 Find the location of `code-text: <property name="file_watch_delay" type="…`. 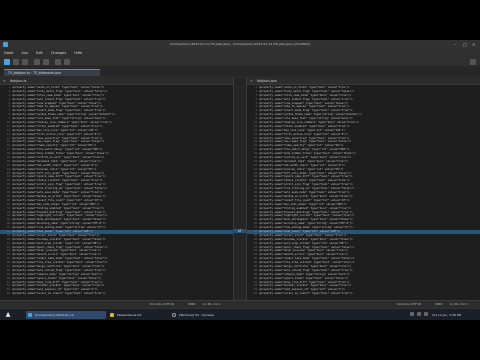

code-text: <property name="file_watch_delay" type="… is located at coordinates (304, 150).